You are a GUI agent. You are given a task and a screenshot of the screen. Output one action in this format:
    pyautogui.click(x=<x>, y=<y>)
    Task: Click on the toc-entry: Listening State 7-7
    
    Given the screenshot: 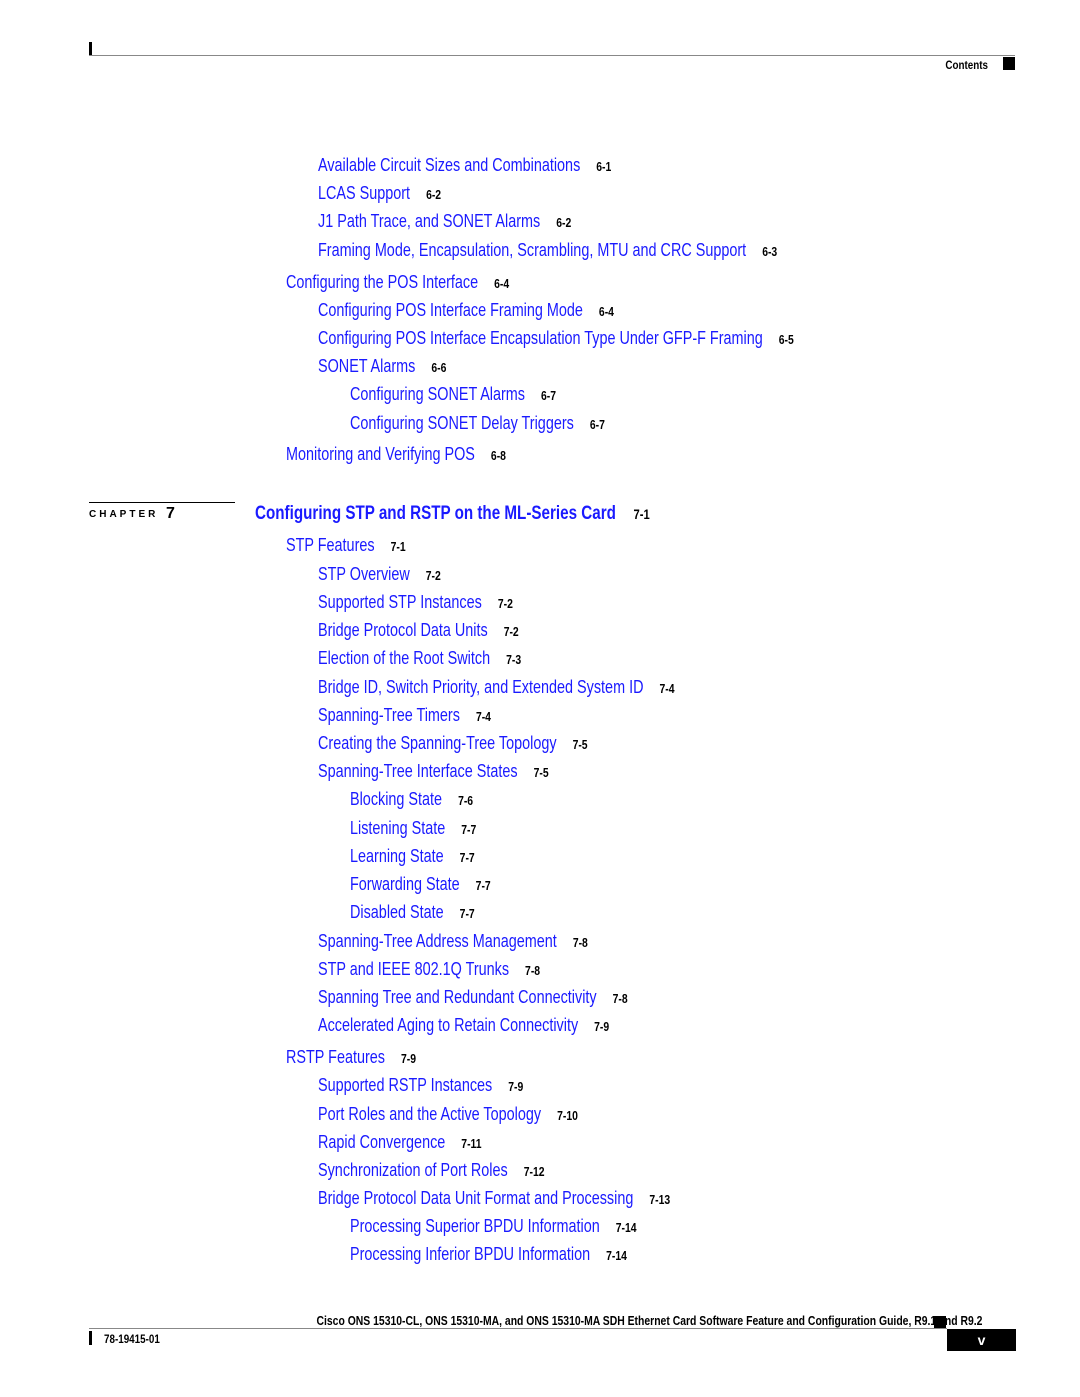 What is the action you would take?
    pyautogui.click(x=413, y=829)
    